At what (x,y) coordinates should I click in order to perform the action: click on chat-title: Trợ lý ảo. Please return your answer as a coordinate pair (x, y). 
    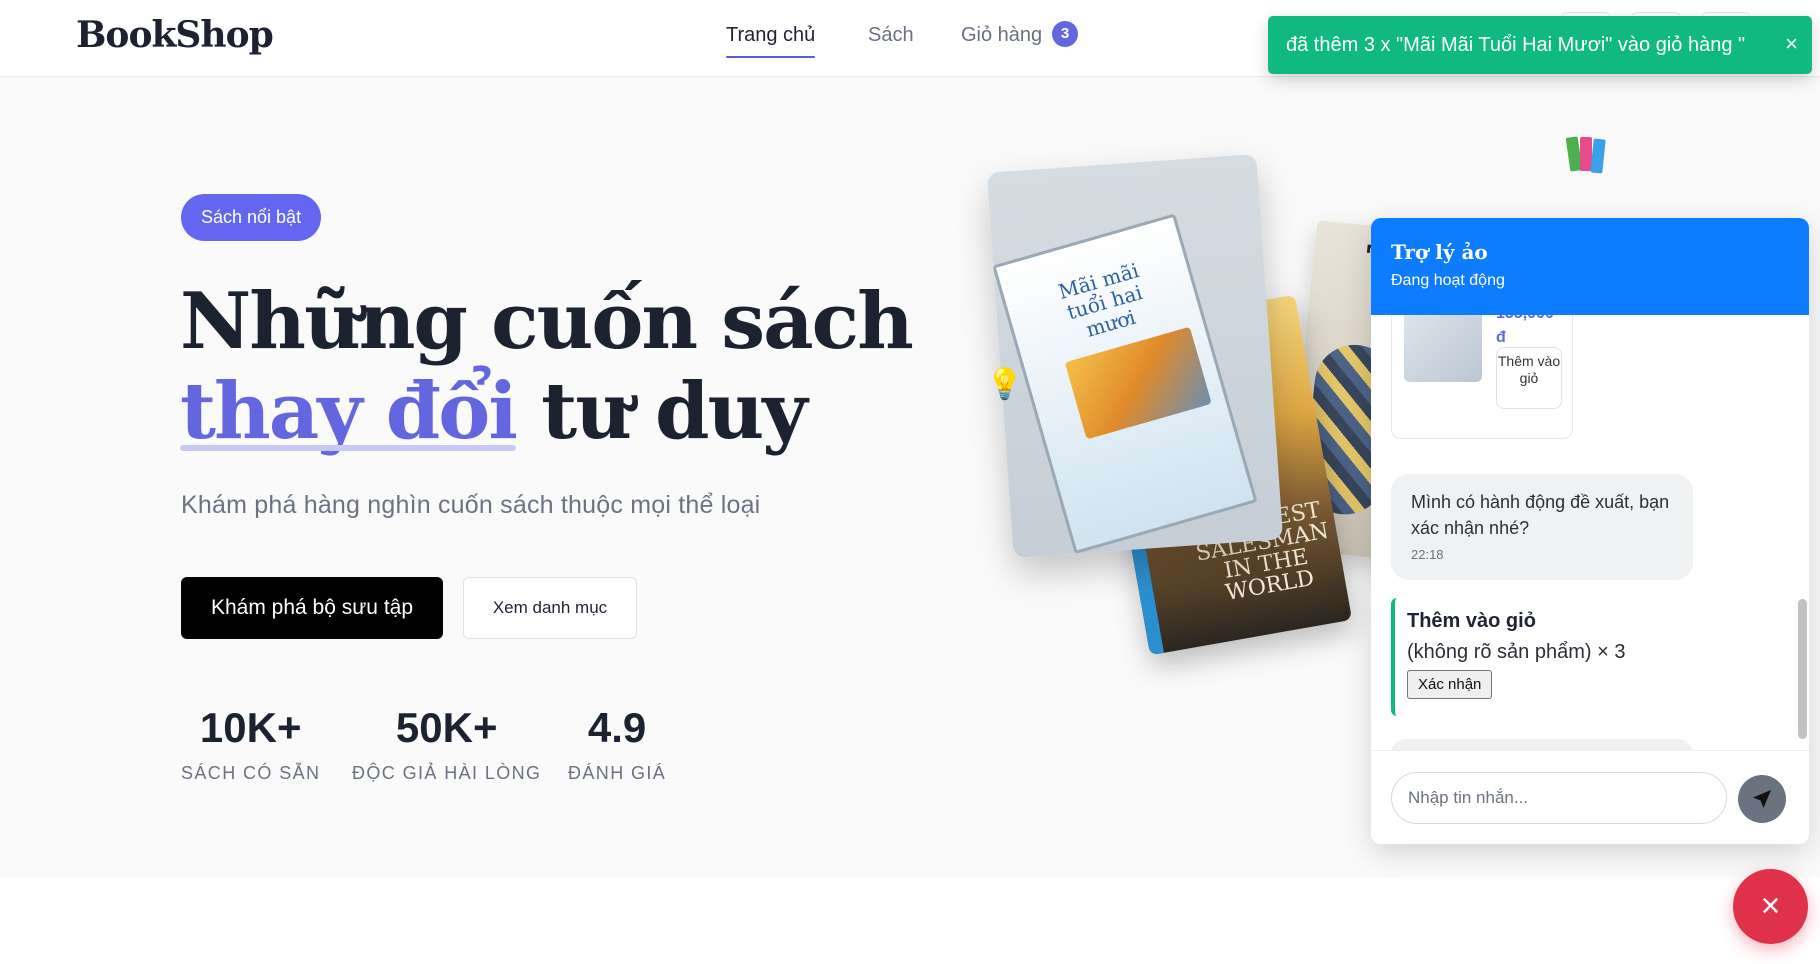
    Looking at the image, I should click on (1439, 252).